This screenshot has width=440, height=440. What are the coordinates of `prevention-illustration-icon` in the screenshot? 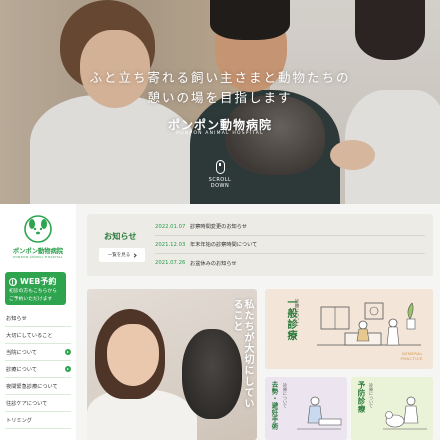 It's located at (405, 413).